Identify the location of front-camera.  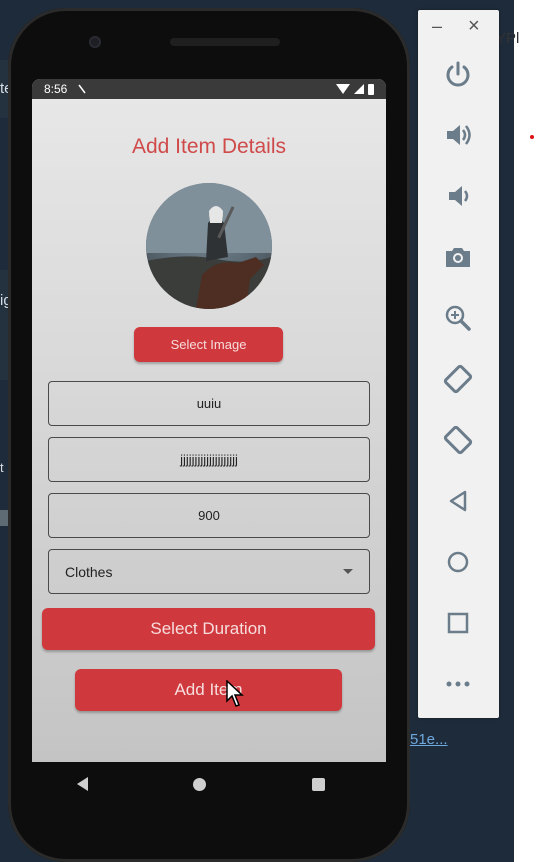
(95, 42).